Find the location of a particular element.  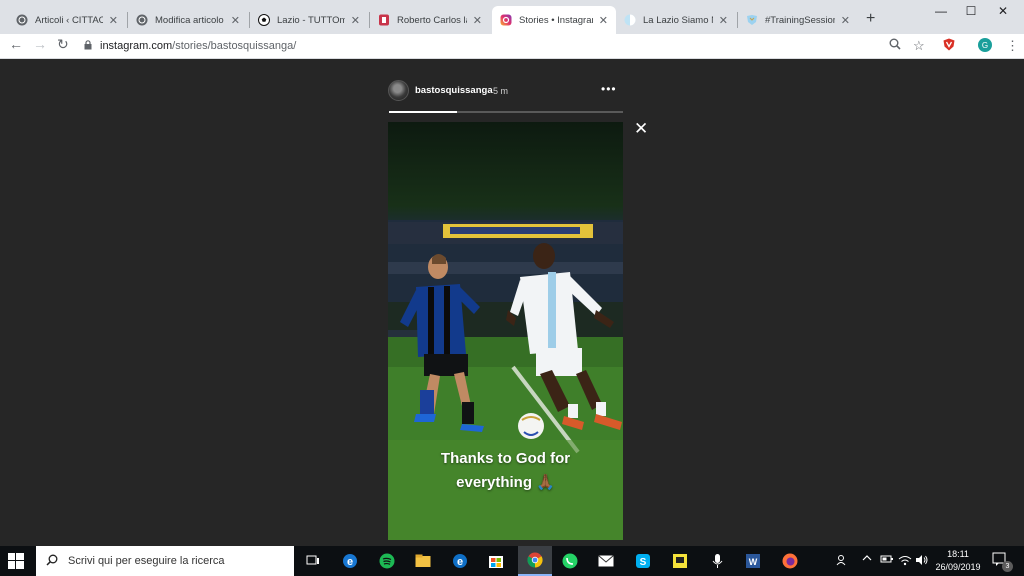

soccer-ball-icon is located at coordinates (264, 20).